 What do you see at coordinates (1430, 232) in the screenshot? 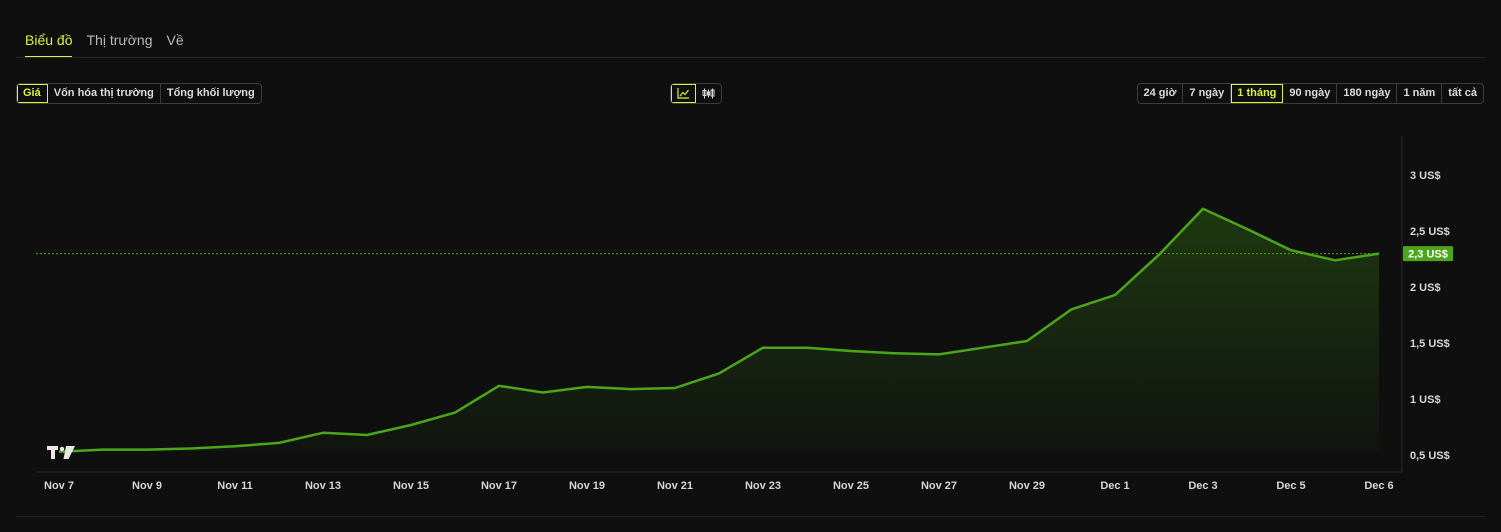
I see `y-tick-label: 2,5 US$` at bounding box center [1430, 232].